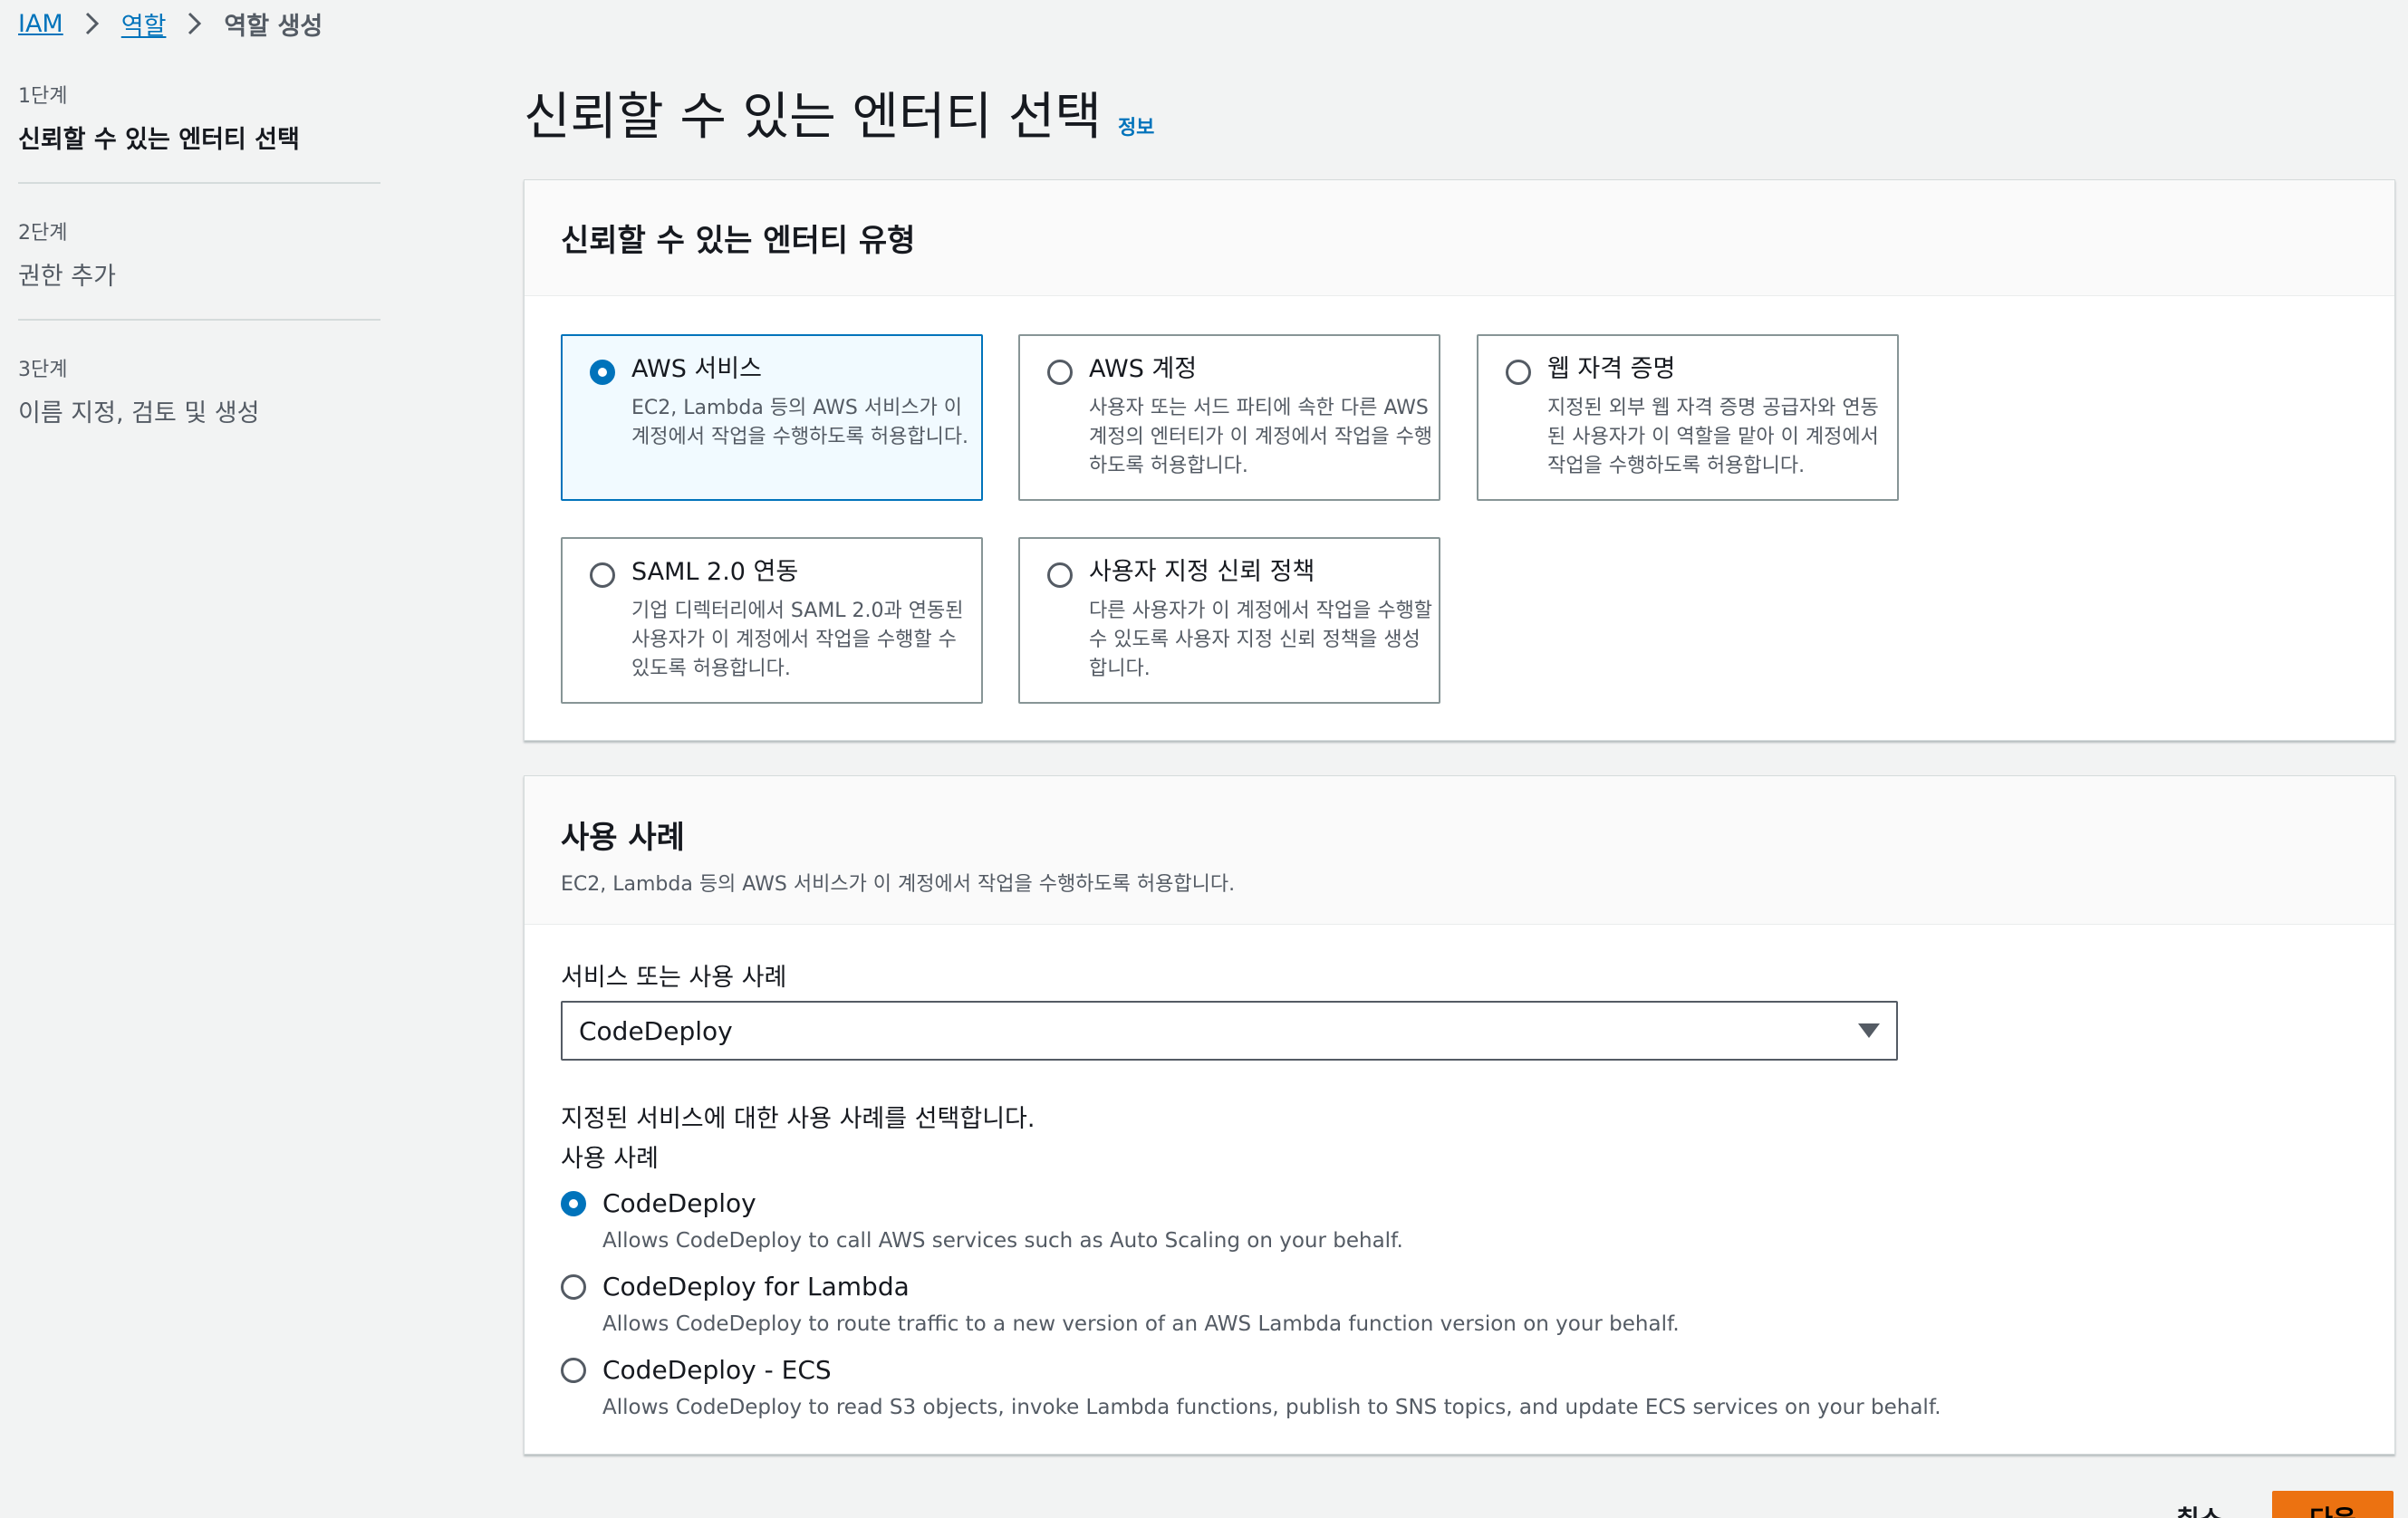  What do you see at coordinates (40, 24) in the screenshot?
I see `breadcrumb-iam-link: IAM` at bounding box center [40, 24].